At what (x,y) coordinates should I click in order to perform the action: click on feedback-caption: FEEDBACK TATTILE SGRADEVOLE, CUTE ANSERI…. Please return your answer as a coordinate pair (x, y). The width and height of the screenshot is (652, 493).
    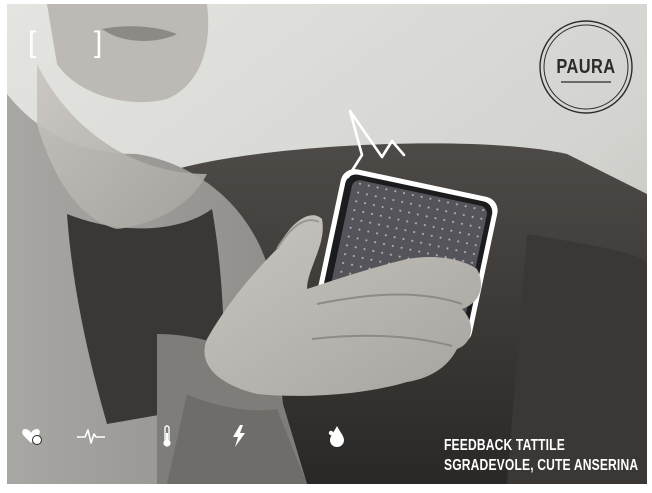
    Looking at the image, I should click on (541, 456).